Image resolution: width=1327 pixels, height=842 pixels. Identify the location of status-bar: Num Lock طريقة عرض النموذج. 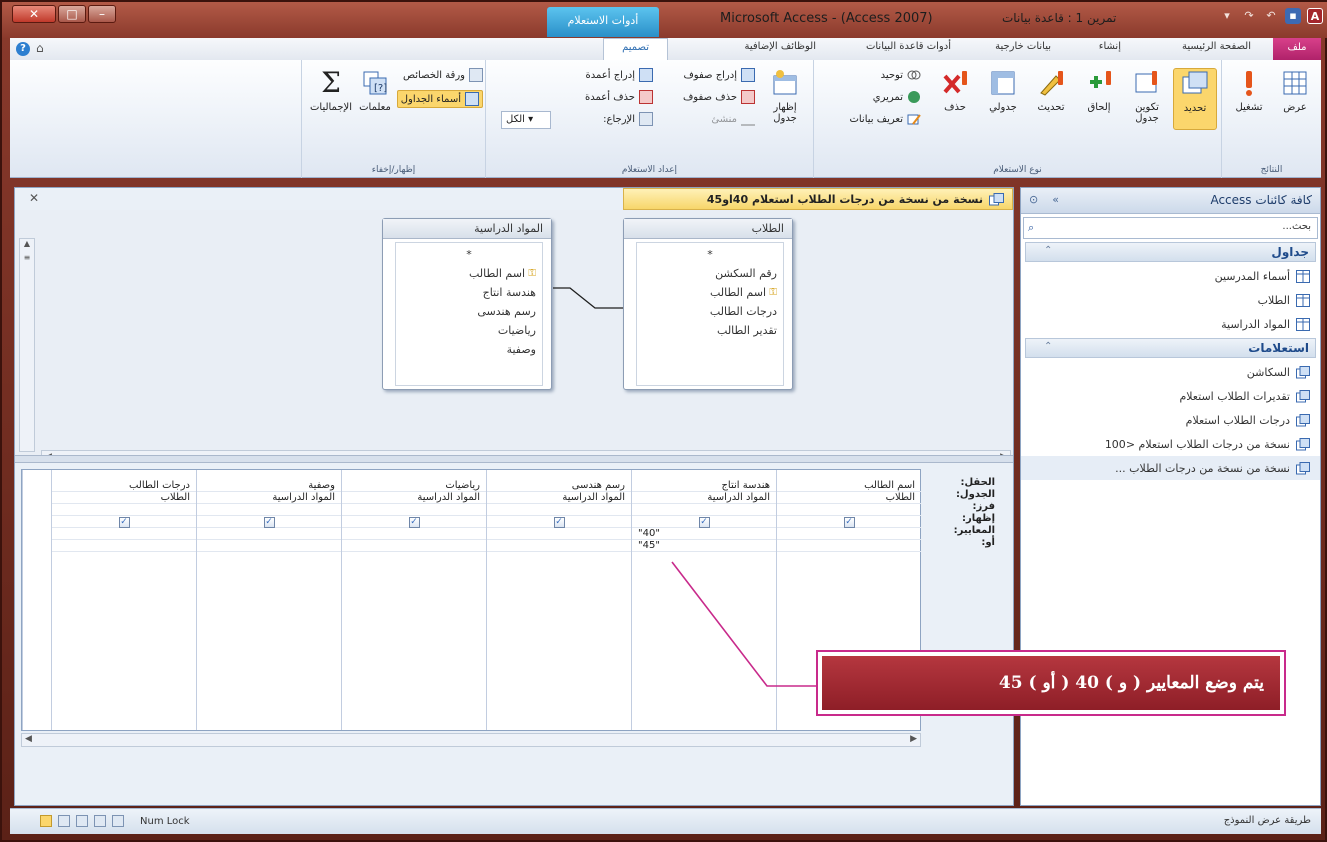
(665, 821).